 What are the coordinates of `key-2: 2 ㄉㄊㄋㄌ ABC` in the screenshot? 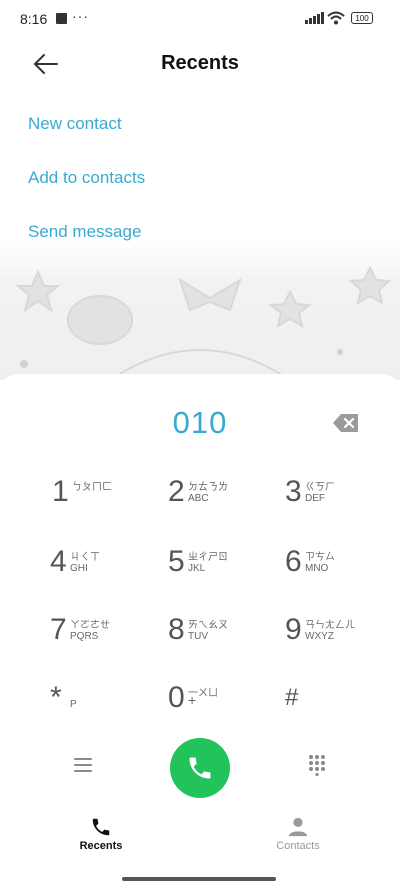 It's located at (223, 497).